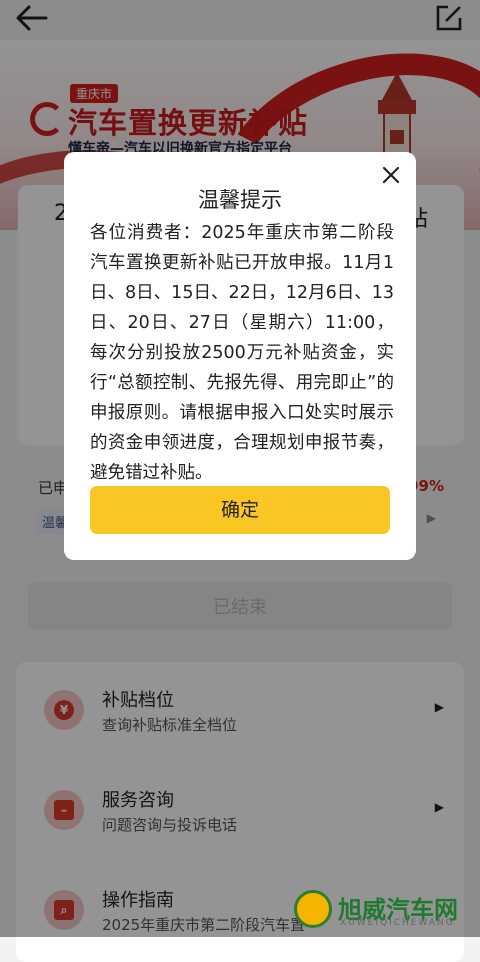  Describe the element at coordinates (240, 200) in the screenshot. I see `dialog-title: 温馨提示` at that location.